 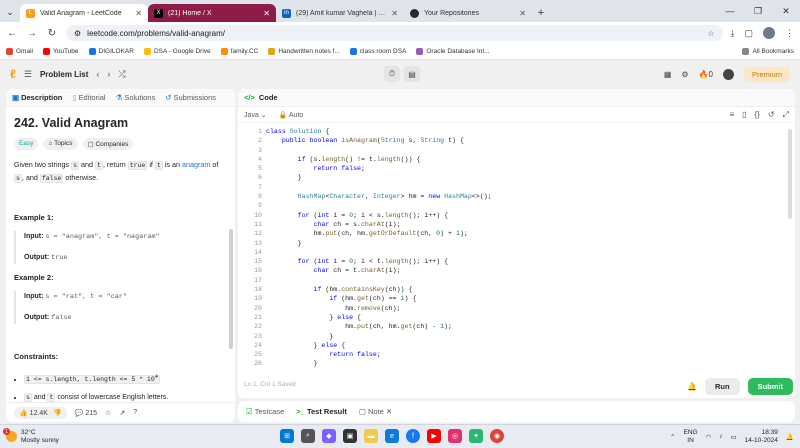 What do you see at coordinates (770, 386) in the screenshot?
I see `submit-button: Submit` at bounding box center [770, 386].